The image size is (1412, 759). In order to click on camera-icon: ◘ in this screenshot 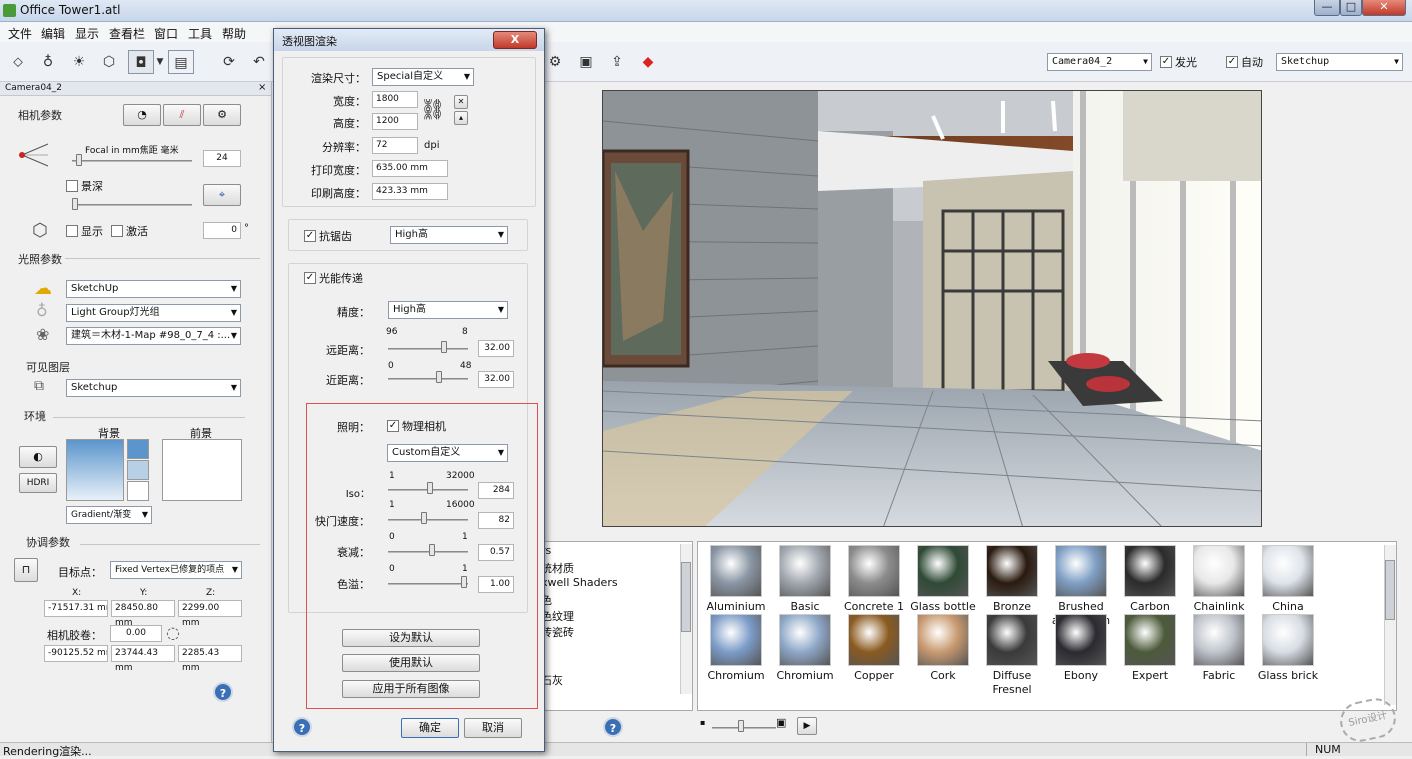, I will do `click(141, 62)`.